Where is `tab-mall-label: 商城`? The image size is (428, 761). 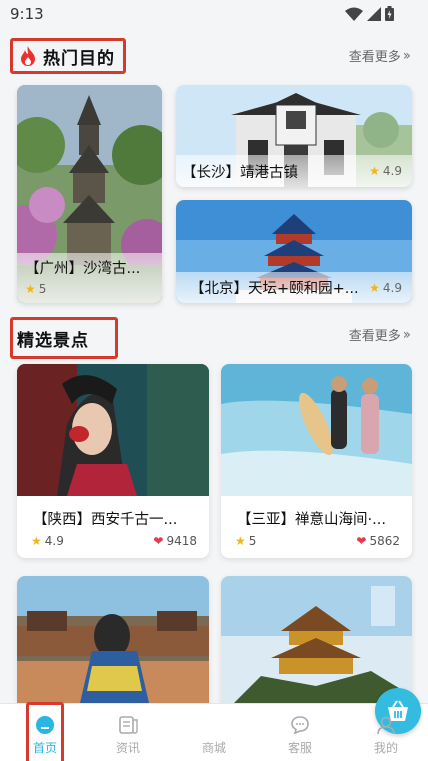 tab-mall-label: 商城 is located at coordinates (213, 748).